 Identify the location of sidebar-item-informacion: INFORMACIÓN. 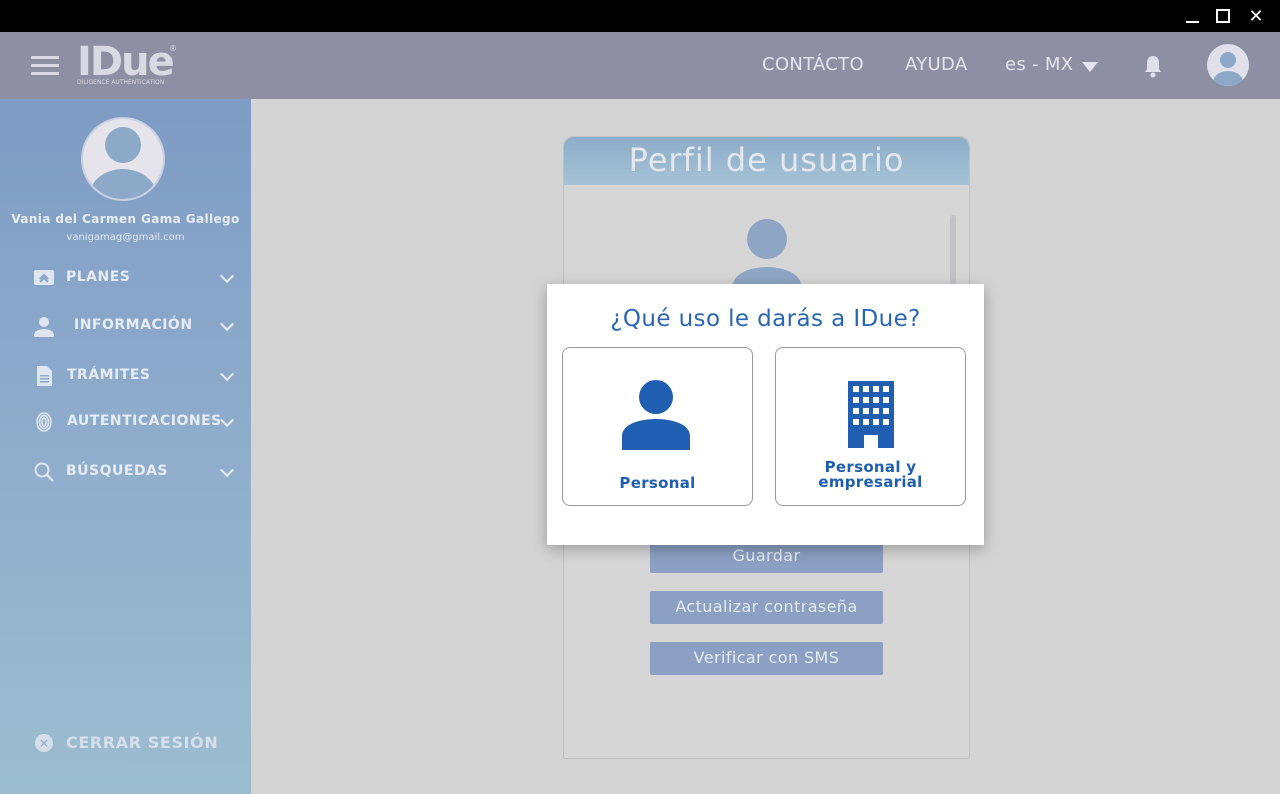
(125, 326).